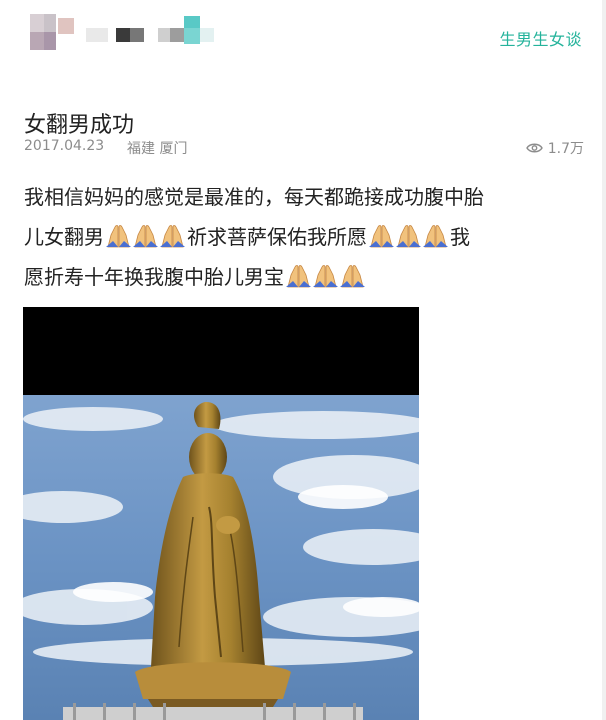 The image size is (606, 720). What do you see at coordinates (604, 360) in the screenshot?
I see `page-edge` at bounding box center [604, 360].